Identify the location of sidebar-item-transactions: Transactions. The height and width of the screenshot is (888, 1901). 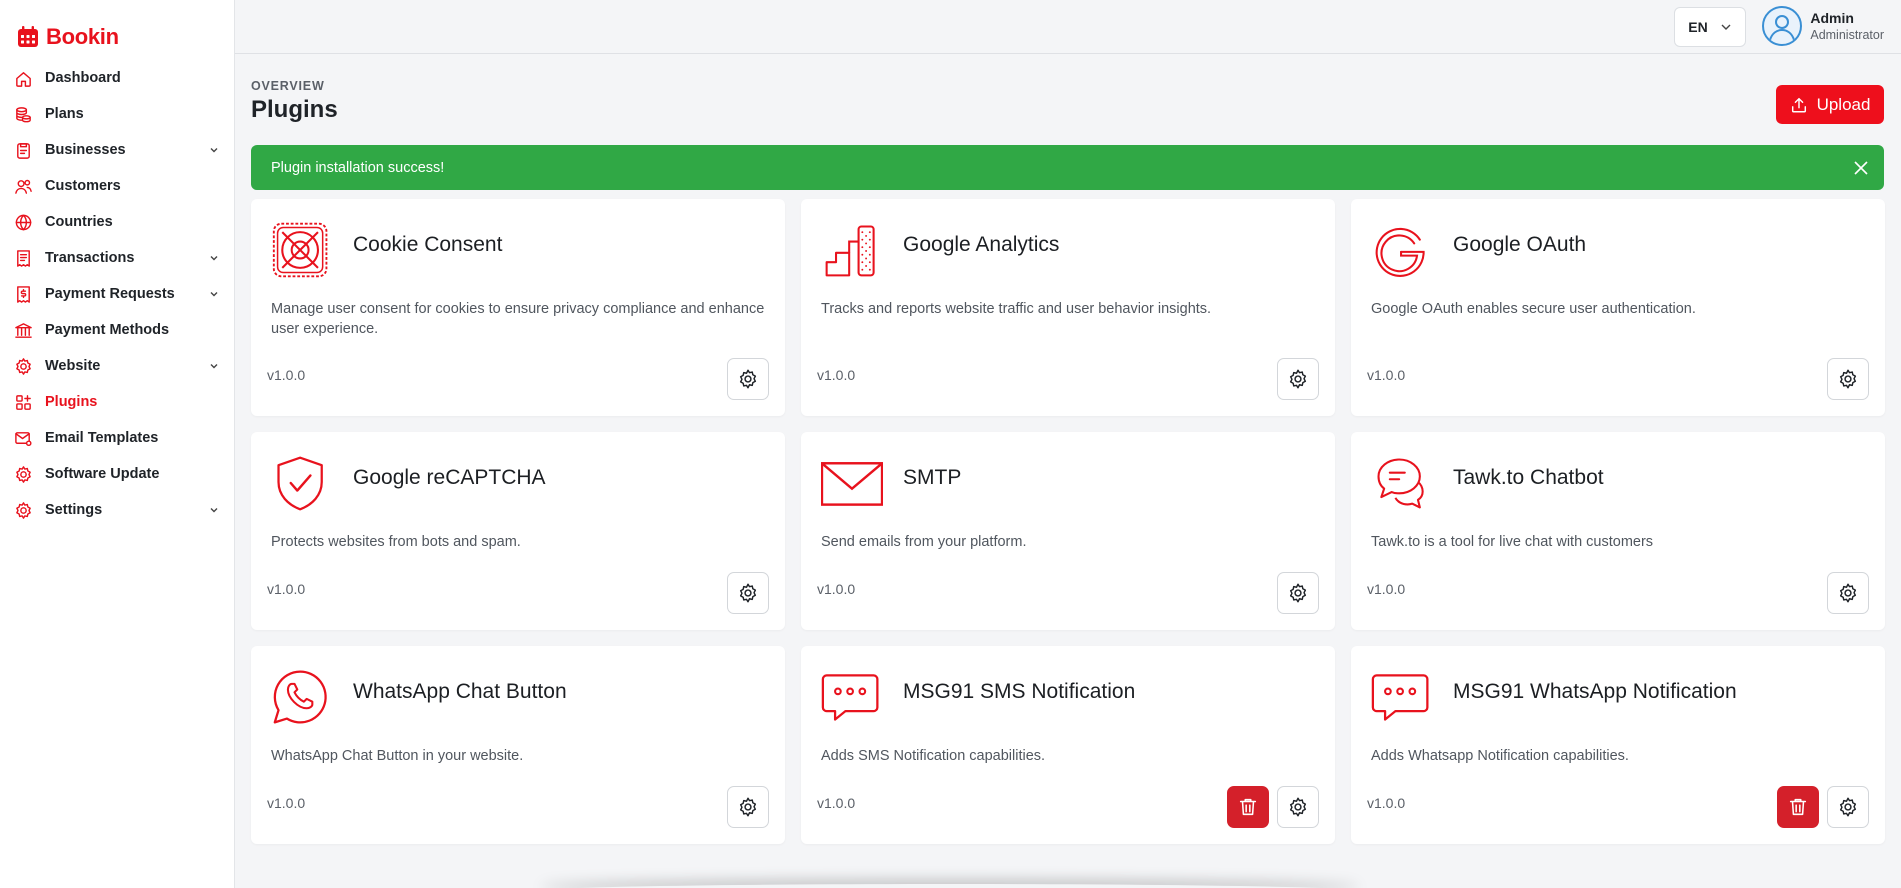
(117, 258).